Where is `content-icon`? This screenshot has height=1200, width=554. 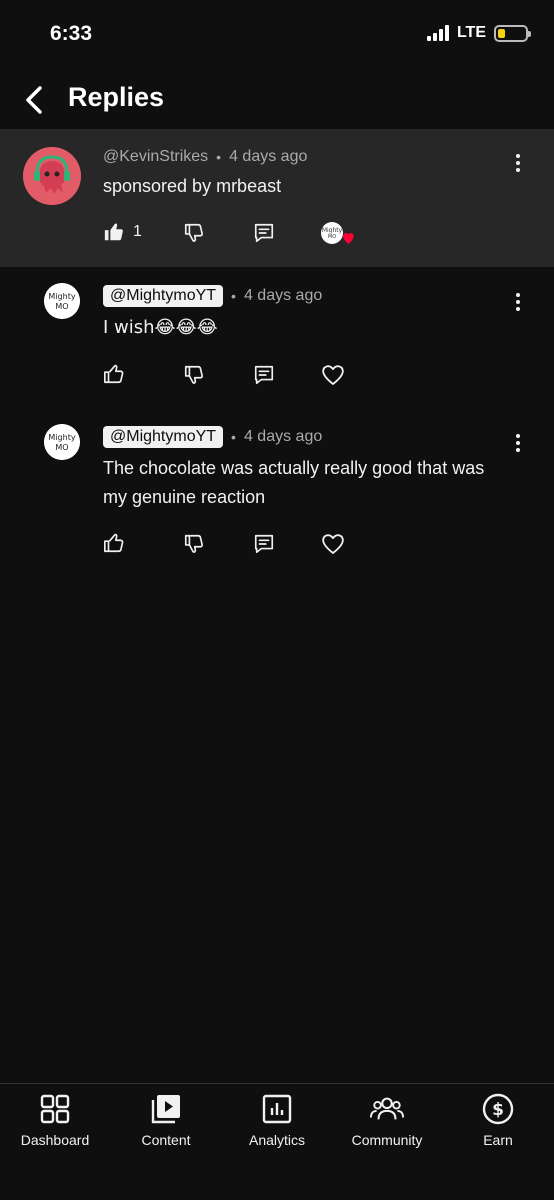
content-icon is located at coordinates (166, 1109).